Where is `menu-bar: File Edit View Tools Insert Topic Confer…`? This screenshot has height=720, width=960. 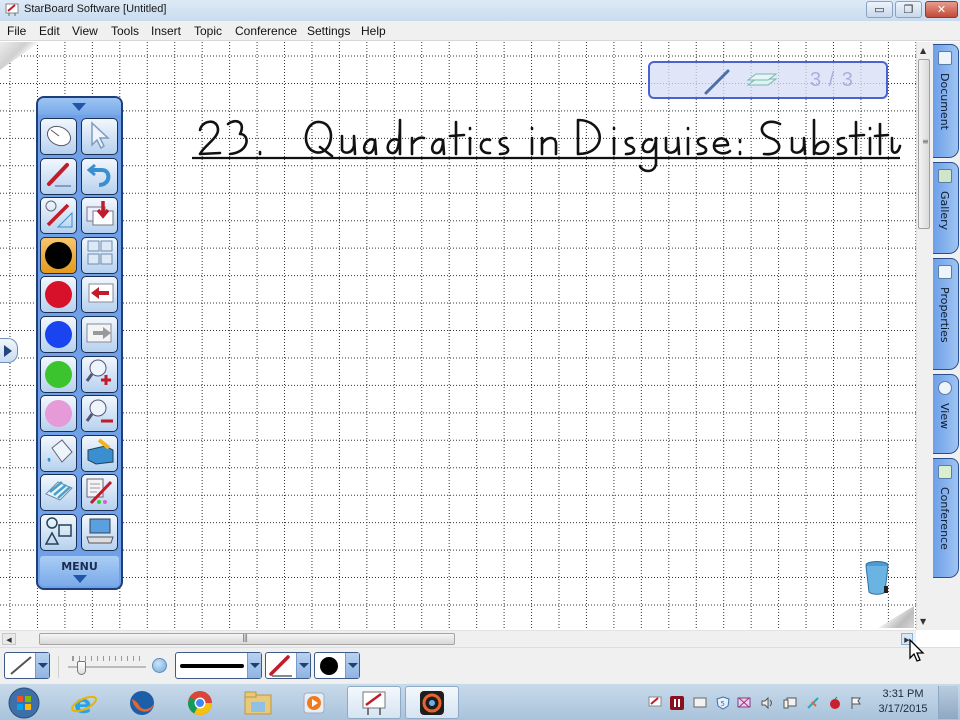
menu-bar: File Edit View Tools Insert Topic Confer… is located at coordinates (480, 31).